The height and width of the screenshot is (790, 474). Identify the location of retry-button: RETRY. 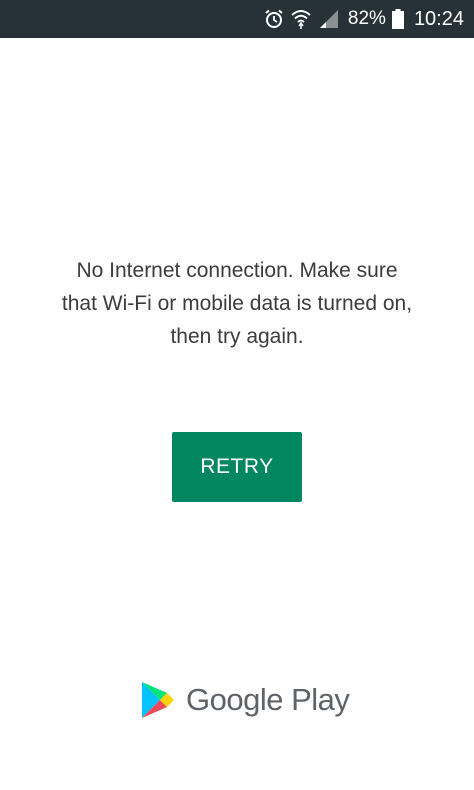
(237, 467).